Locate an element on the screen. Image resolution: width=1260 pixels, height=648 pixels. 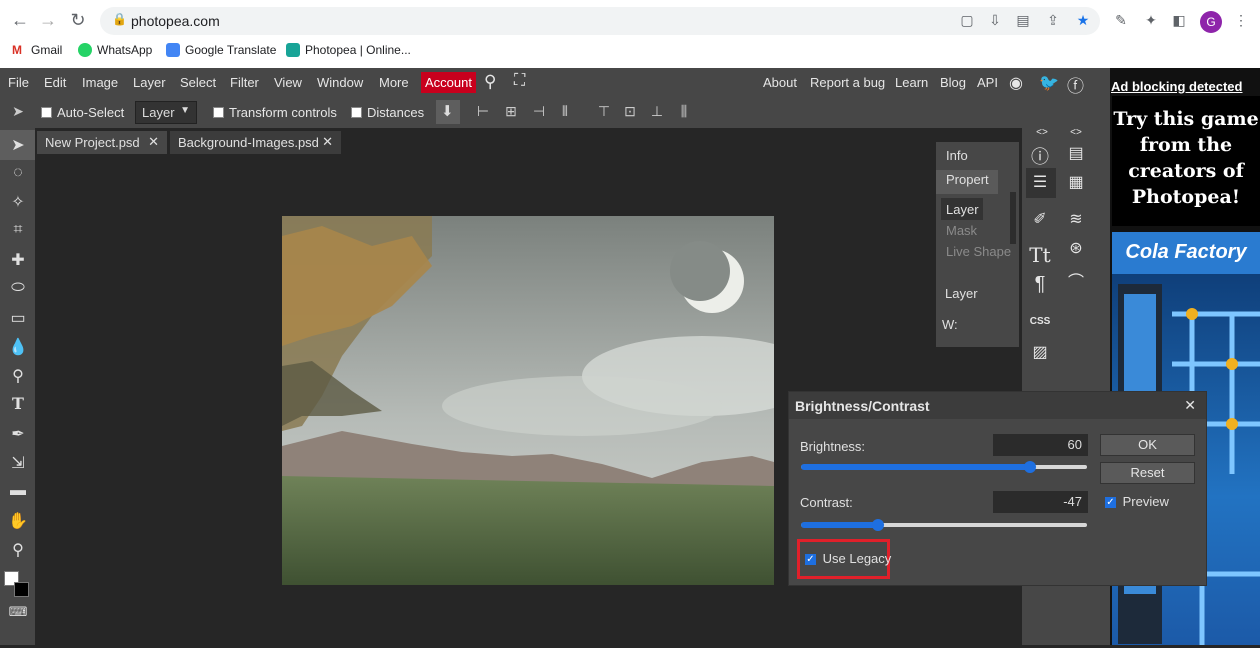
paths-icon: ⌒ is located at coordinates (1076, 280).